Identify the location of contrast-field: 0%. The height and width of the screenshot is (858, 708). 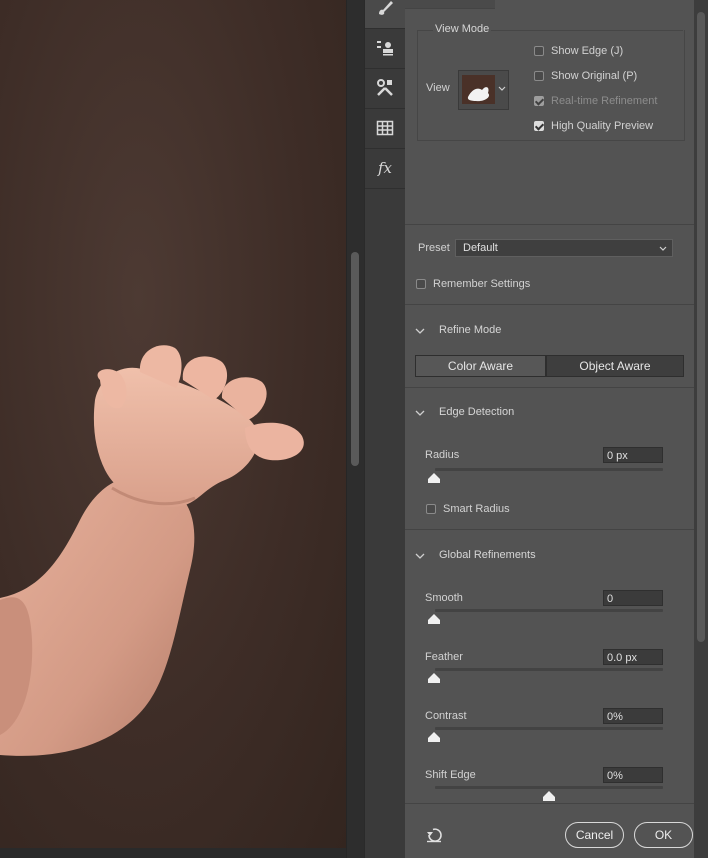
(633, 716).